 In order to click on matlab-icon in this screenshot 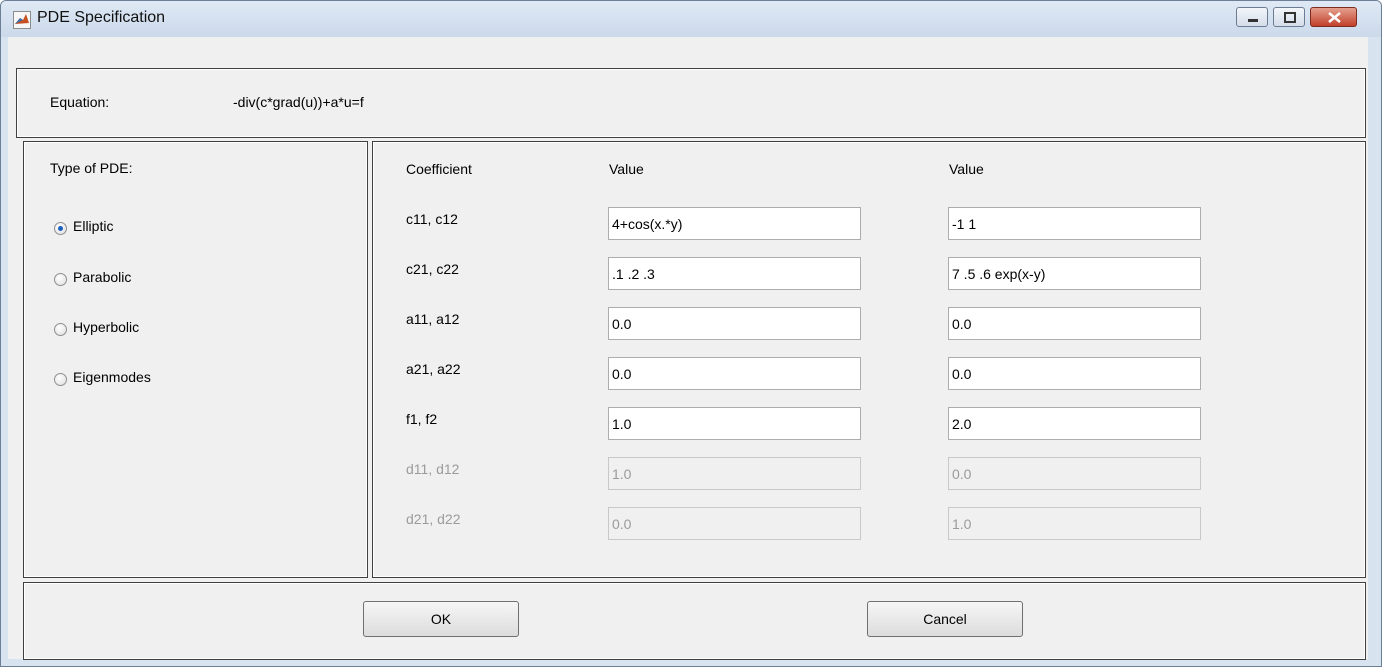, I will do `click(22, 20)`.